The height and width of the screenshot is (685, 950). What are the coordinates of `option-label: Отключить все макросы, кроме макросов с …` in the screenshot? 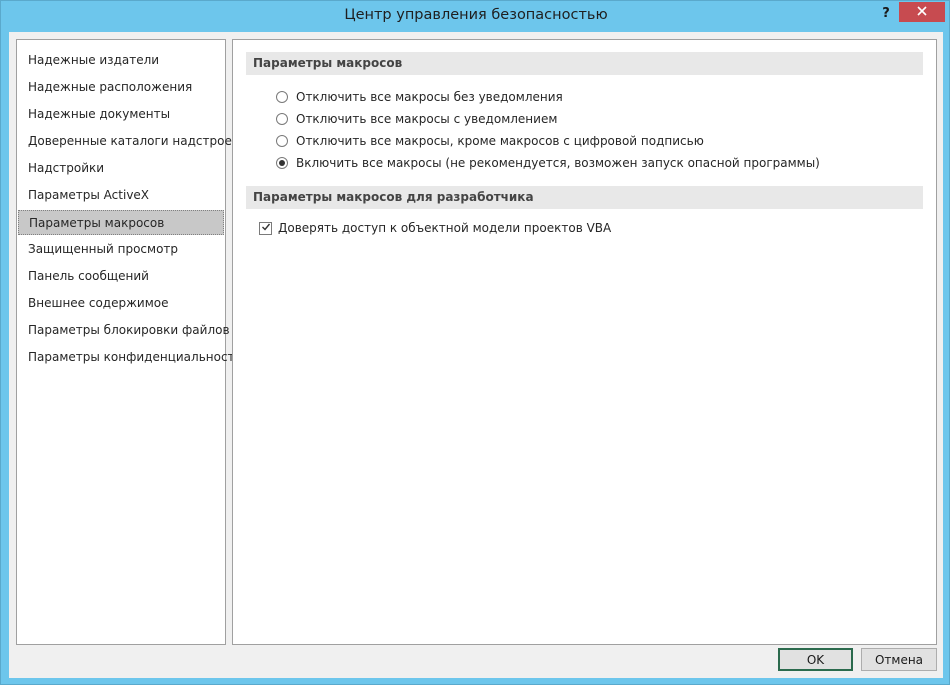 It's located at (500, 141).